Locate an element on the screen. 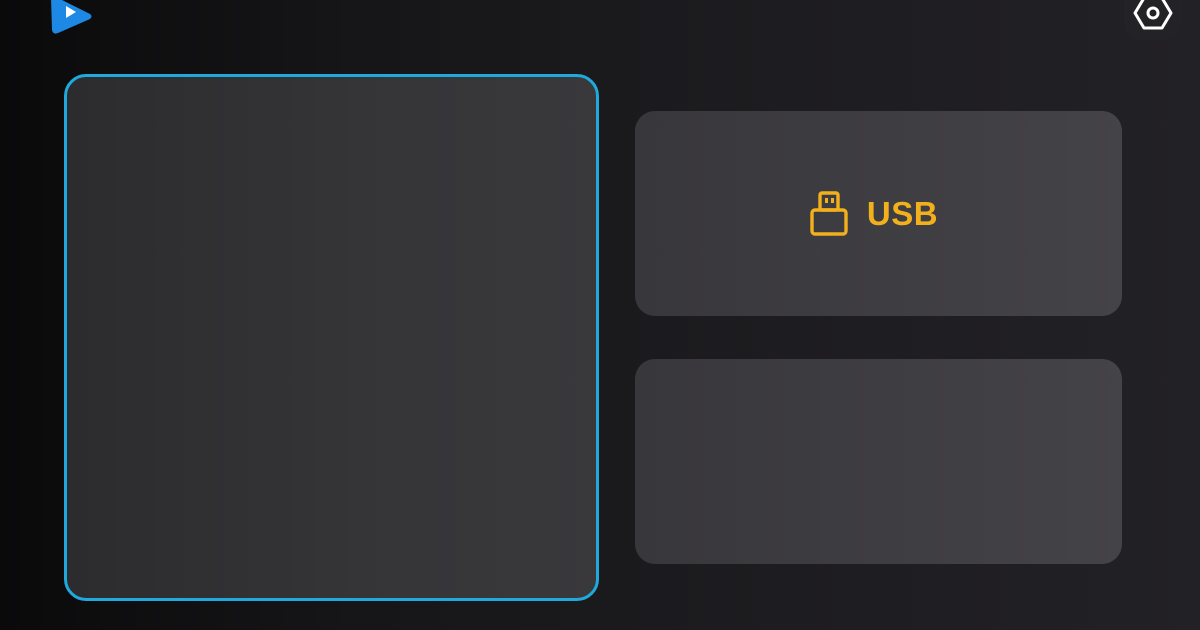  usb-tile-content: USB is located at coordinates (873, 214).